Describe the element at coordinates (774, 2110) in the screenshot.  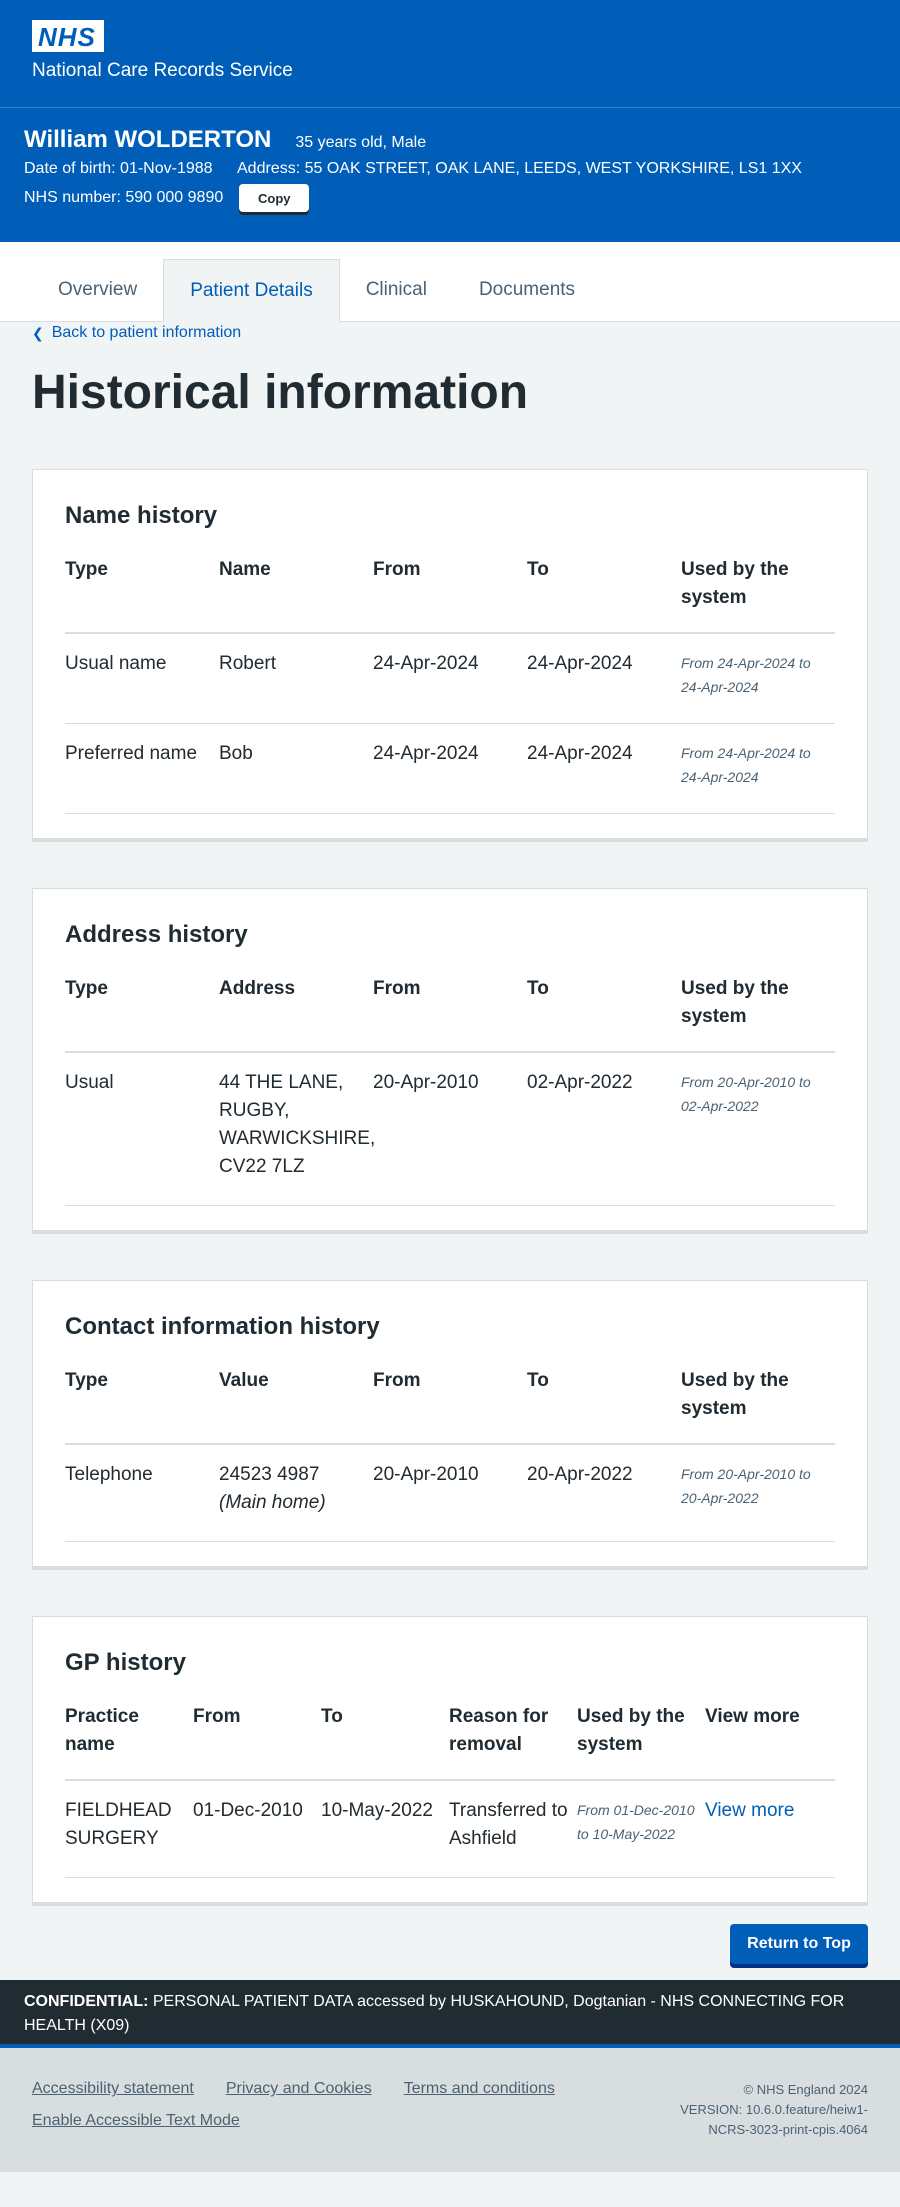
I see `footer-version: VERSION: 10.6.0.feature/heiw1-` at that location.